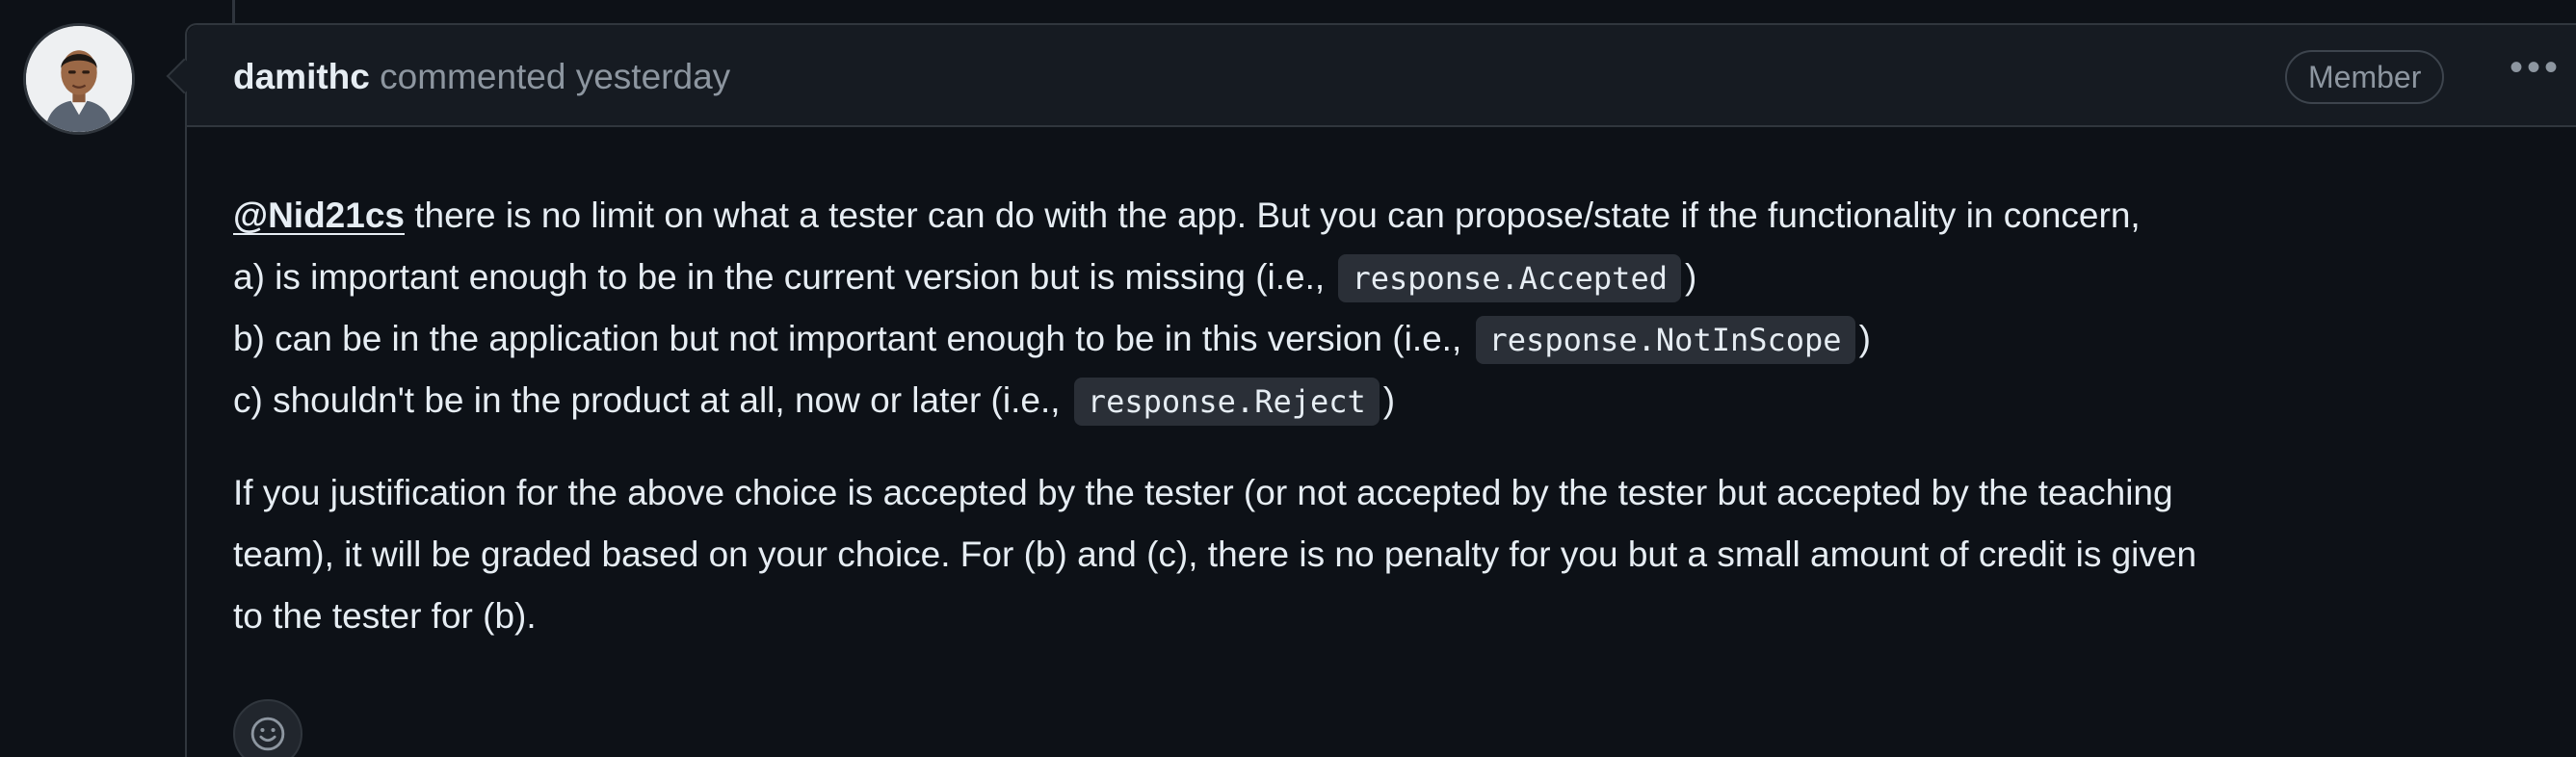  Describe the element at coordinates (301, 76) in the screenshot. I see `author-link: damithc` at that location.